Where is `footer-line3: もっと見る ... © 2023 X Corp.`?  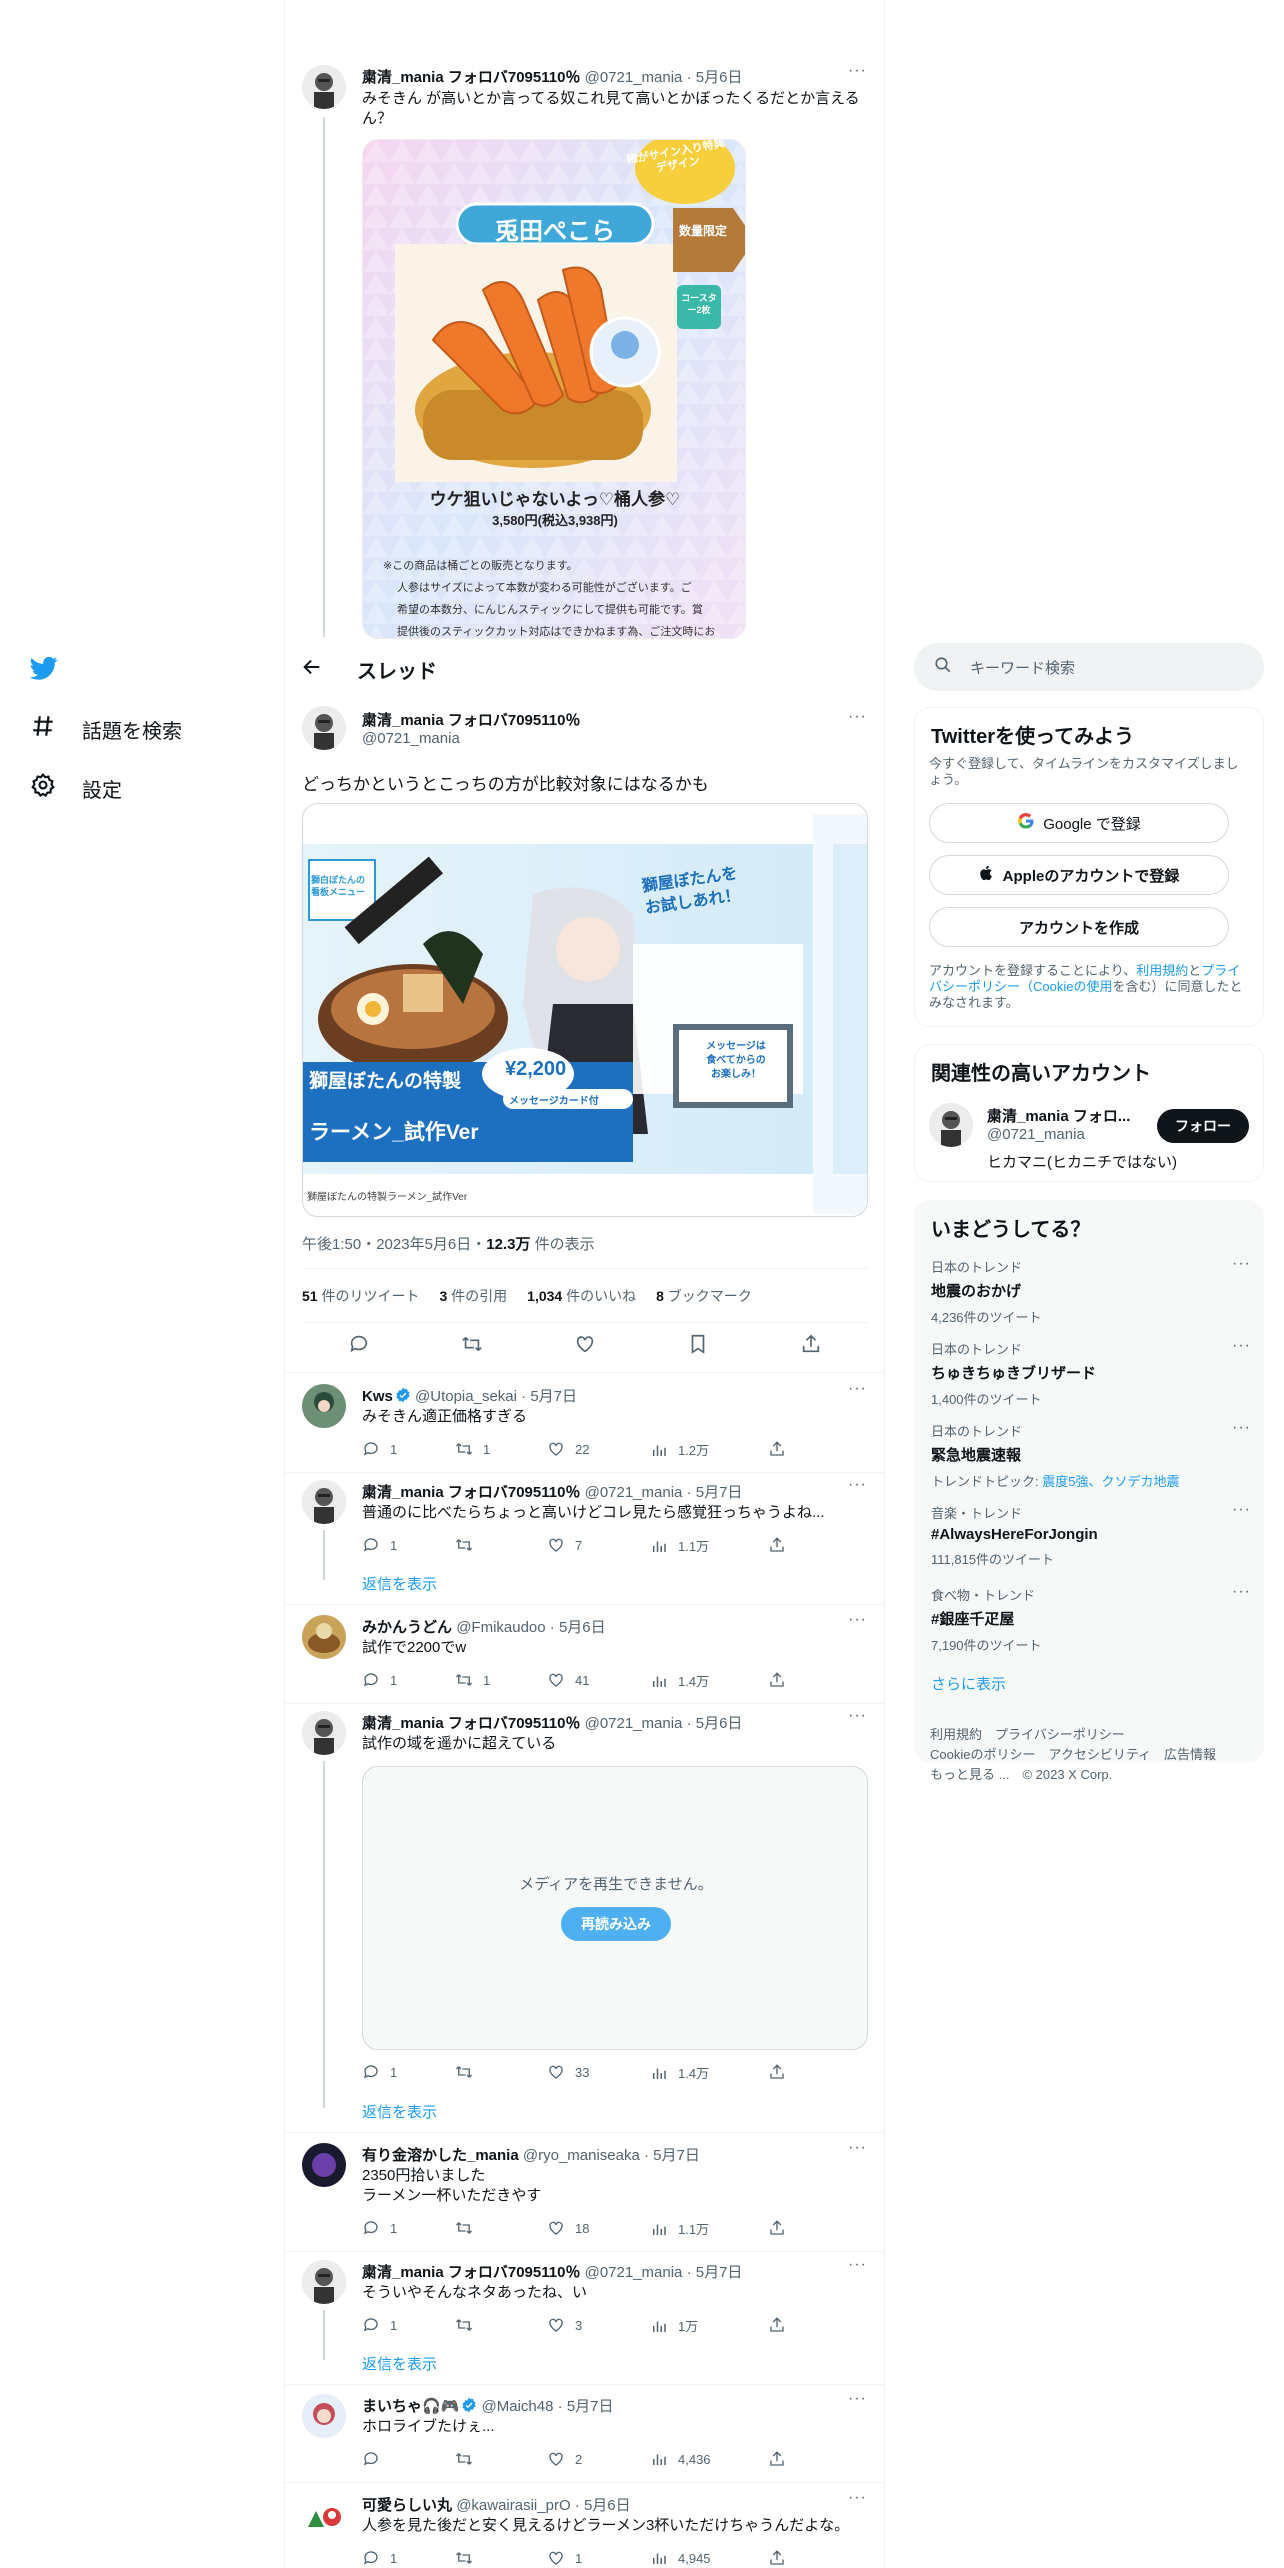 footer-line3: もっと見る ... © 2023 X Corp. is located at coordinates (1073, 1775).